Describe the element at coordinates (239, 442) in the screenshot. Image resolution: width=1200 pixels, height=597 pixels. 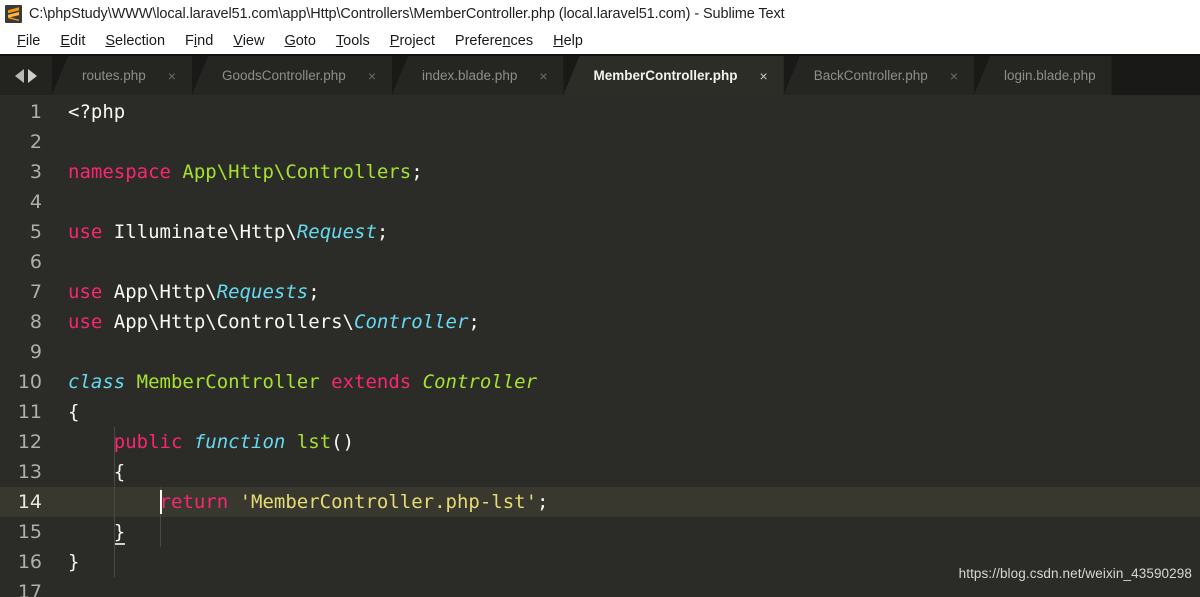
I see `code-token: function` at that location.